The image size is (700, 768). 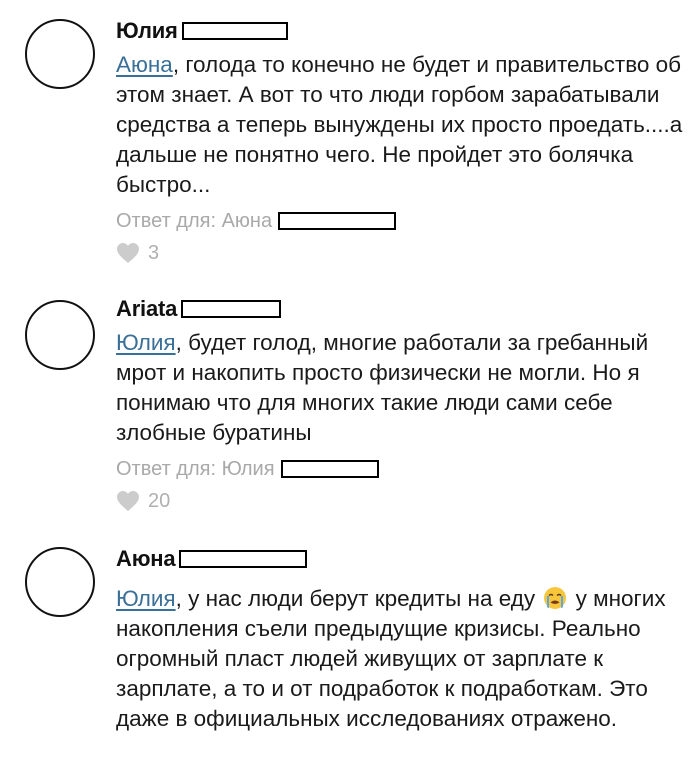 What do you see at coordinates (555, 598) in the screenshot?
I see `crying-face-icon` at bounding box center [555, 598].